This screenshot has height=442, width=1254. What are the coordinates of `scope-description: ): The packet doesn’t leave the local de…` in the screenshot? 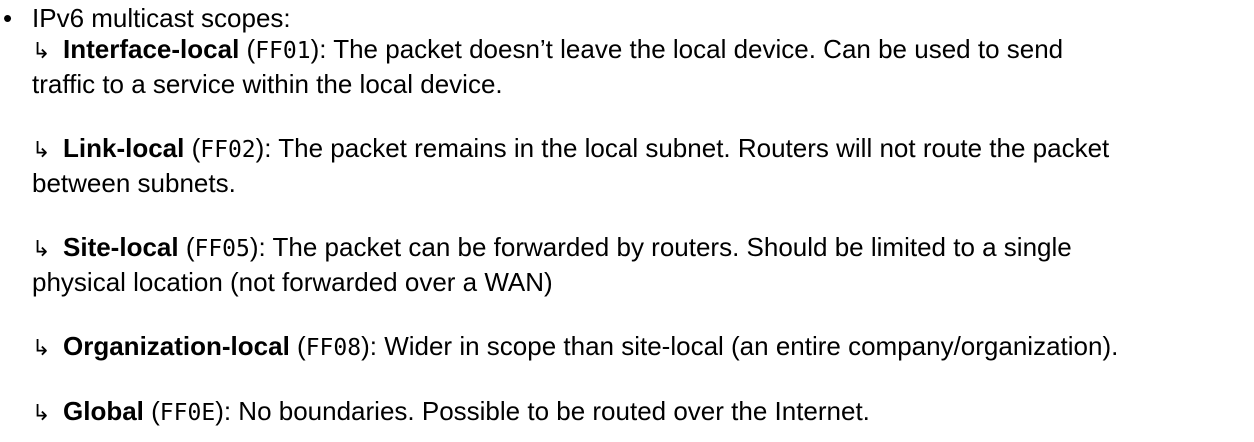 It's located at (687, 49).